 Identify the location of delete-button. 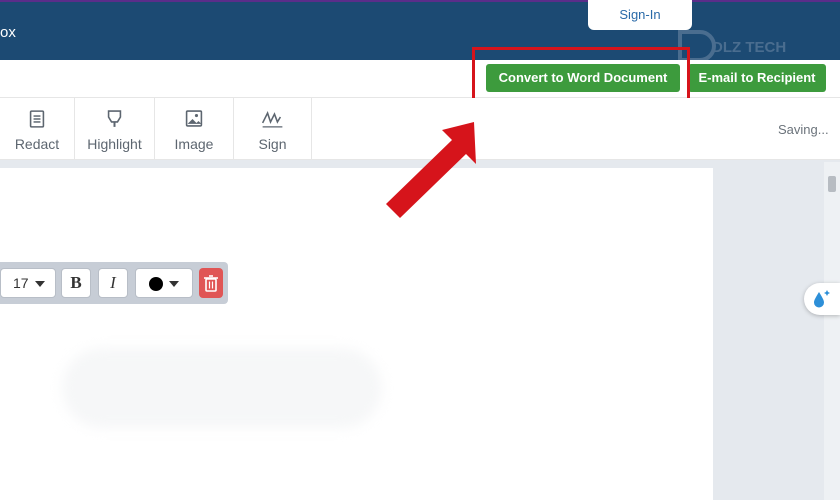
(211, 283).